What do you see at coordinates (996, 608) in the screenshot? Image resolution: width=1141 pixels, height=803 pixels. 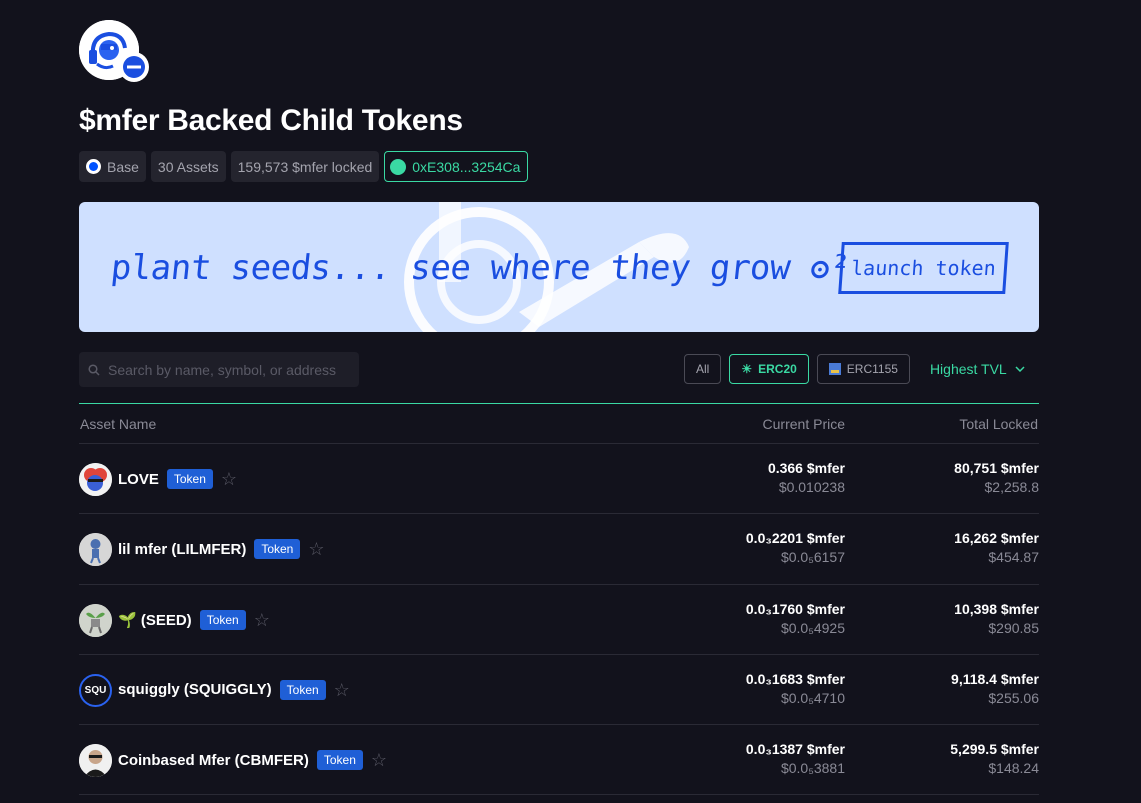 I see `locked-mfer: 10,398 $mfer` at bounding box center [996, 608].